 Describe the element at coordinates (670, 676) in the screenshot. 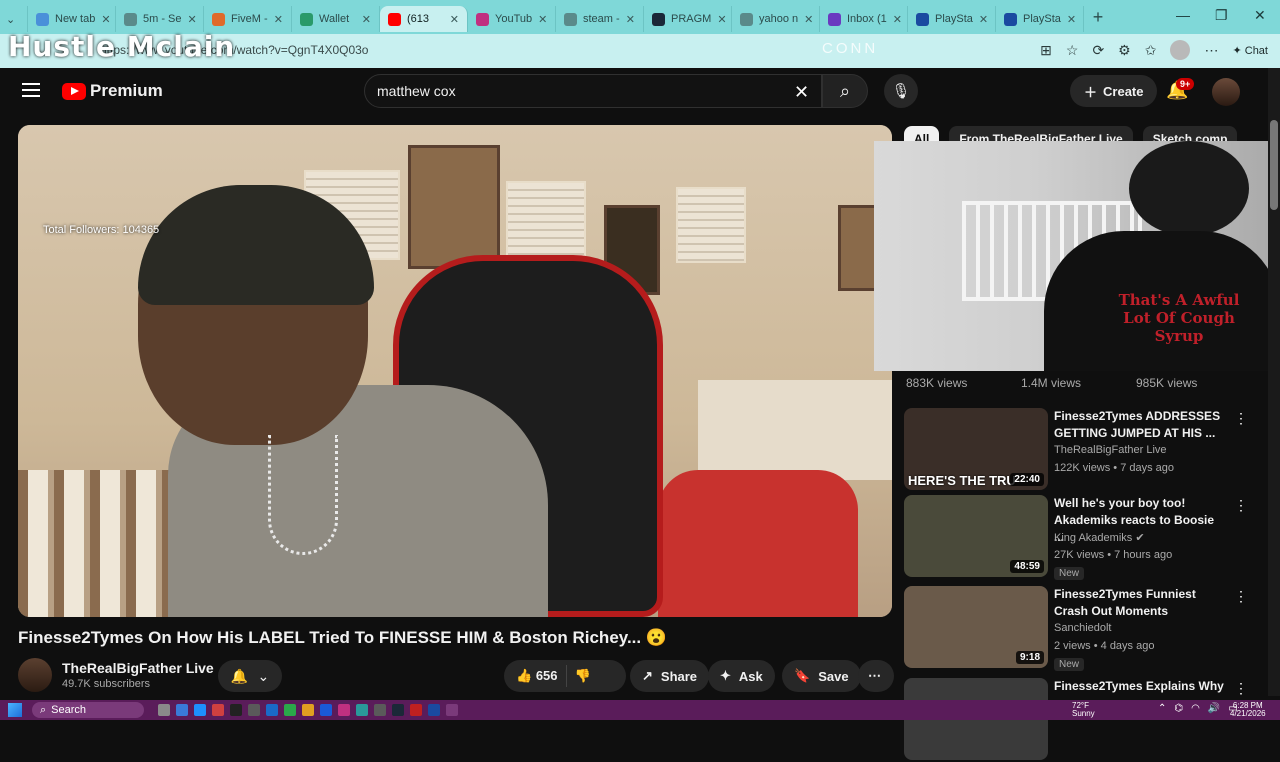

I see `share-button: ↗ Share` at that location.